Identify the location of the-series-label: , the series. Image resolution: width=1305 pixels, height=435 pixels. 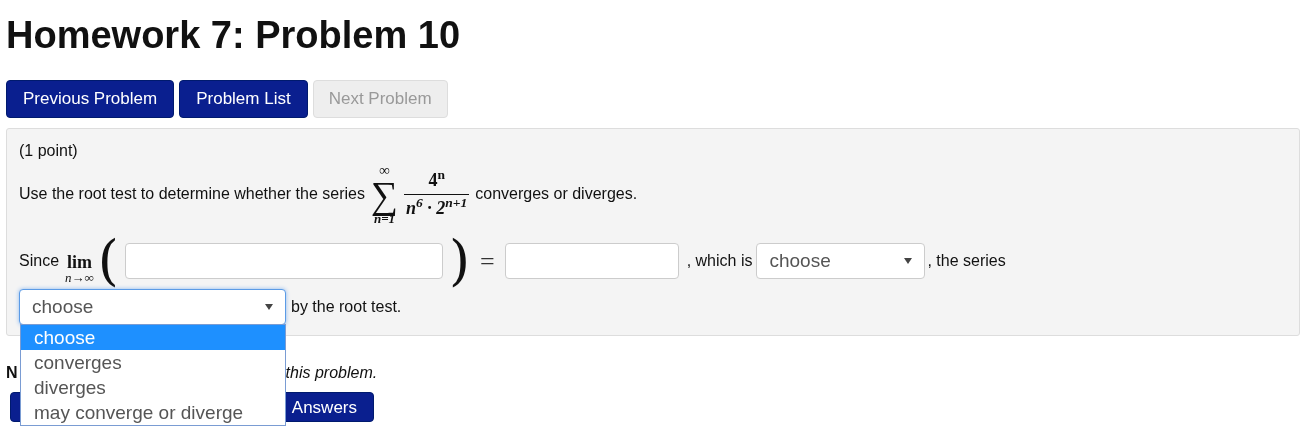
(966, 261).